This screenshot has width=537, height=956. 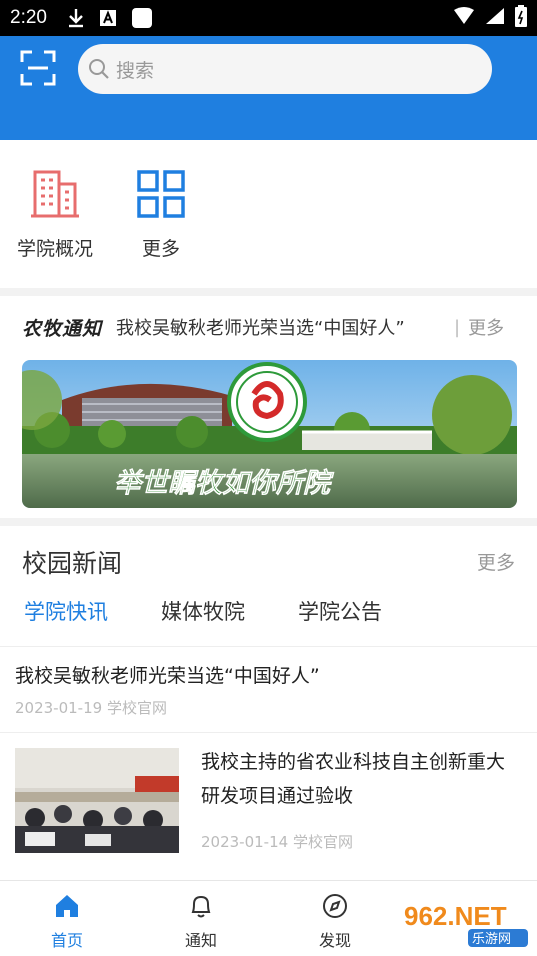 I want to click on notification-square-icon, so click(x=142, y=18).